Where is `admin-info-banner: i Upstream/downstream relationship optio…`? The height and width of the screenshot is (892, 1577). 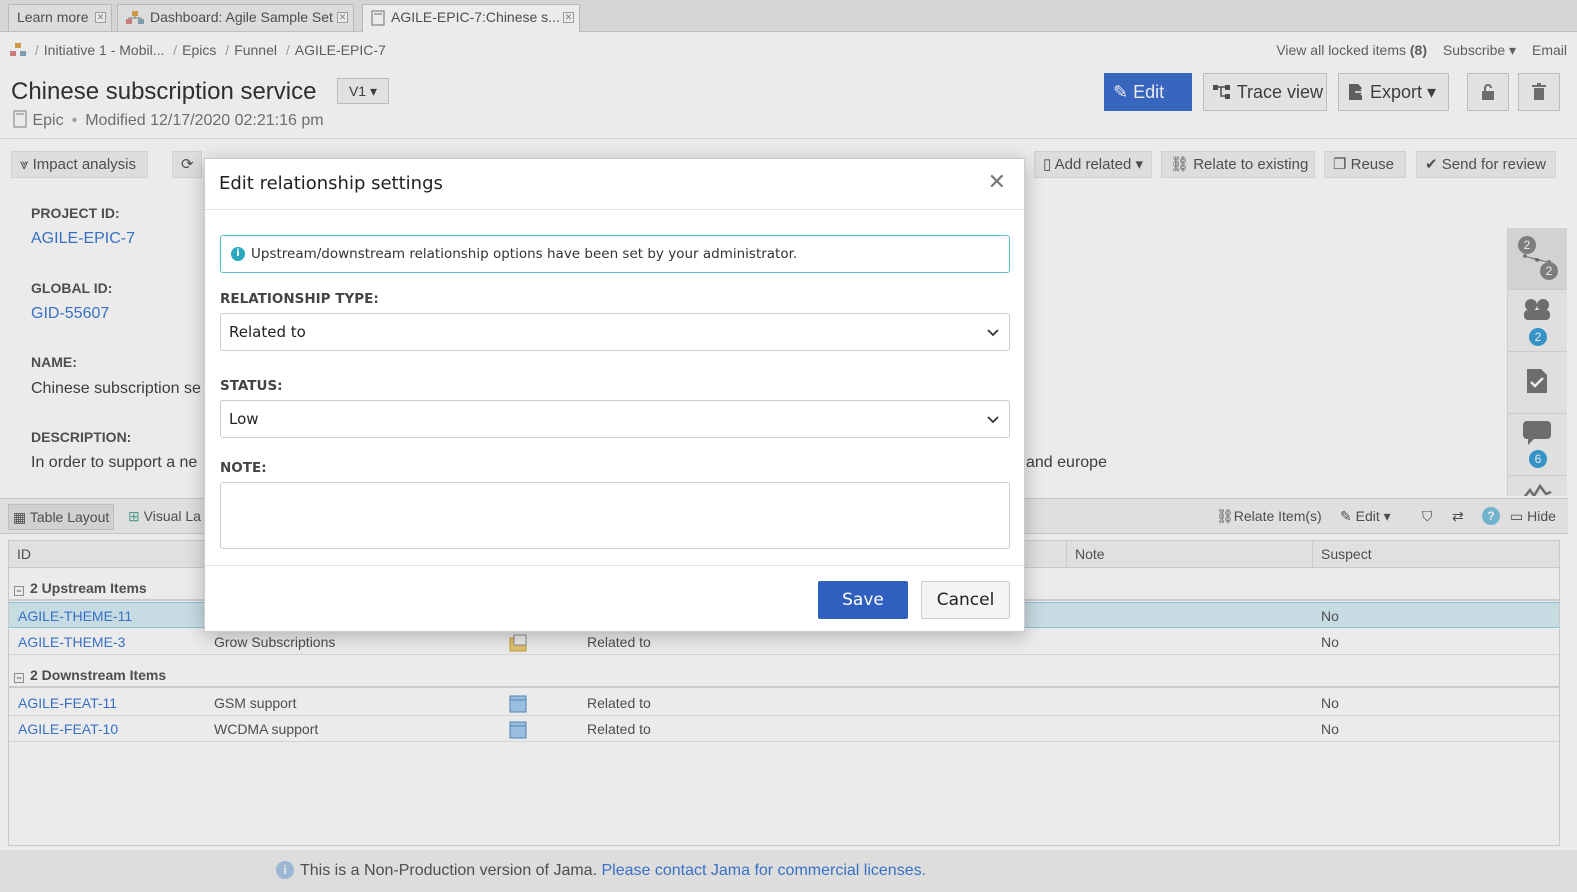 admin-info-banner: i Upstream/downstream relationship optio… is located at coordinates (615, 254).